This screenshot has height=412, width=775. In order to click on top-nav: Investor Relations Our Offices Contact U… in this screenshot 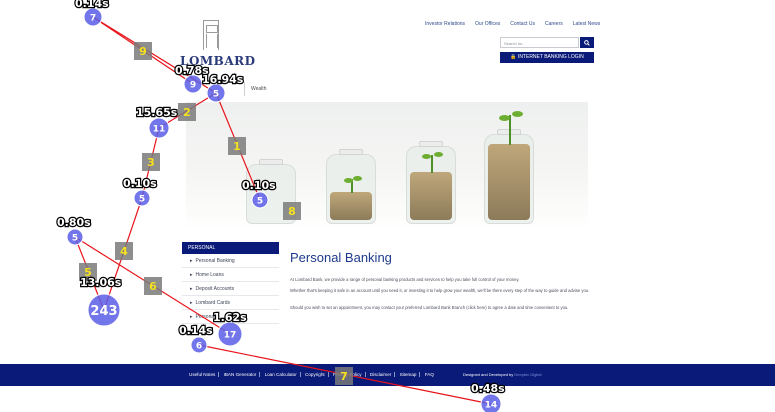, I will do `click(512, 24)`.